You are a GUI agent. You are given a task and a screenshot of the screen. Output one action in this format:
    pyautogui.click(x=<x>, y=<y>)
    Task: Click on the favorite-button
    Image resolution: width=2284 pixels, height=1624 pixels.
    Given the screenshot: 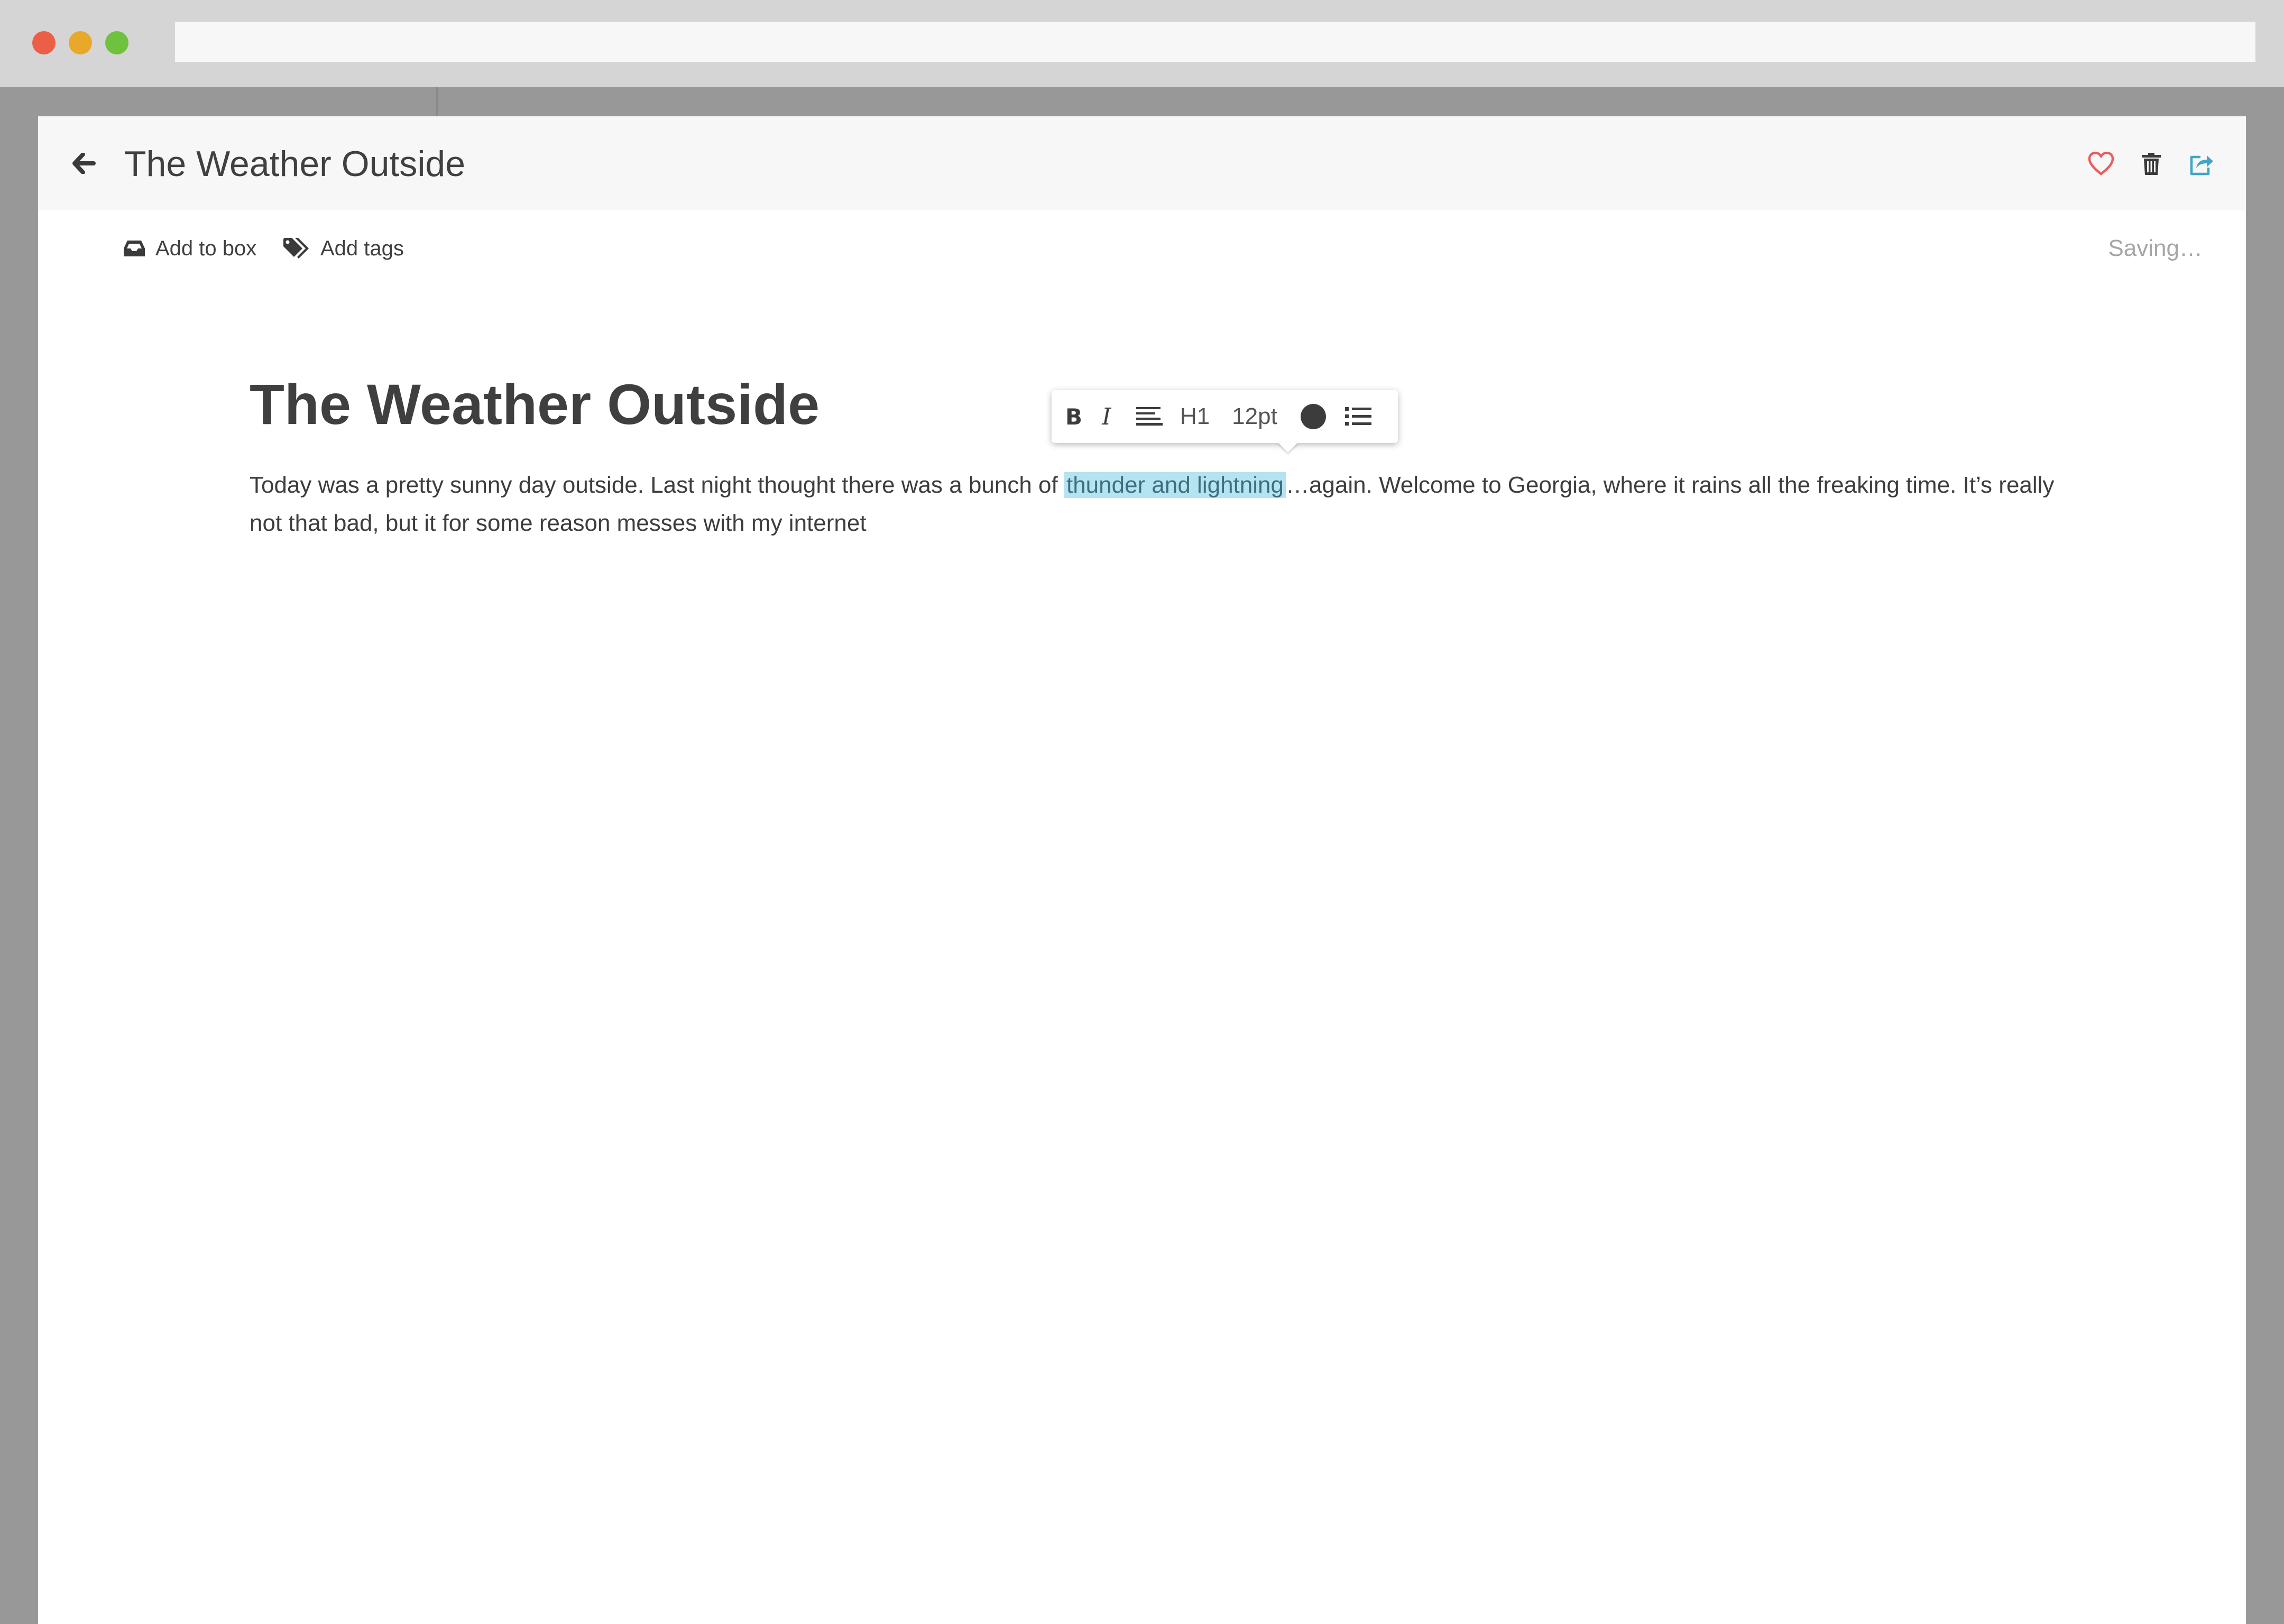 What is the action you would take?
    pyautogui.click(x=2101, y=164)
    